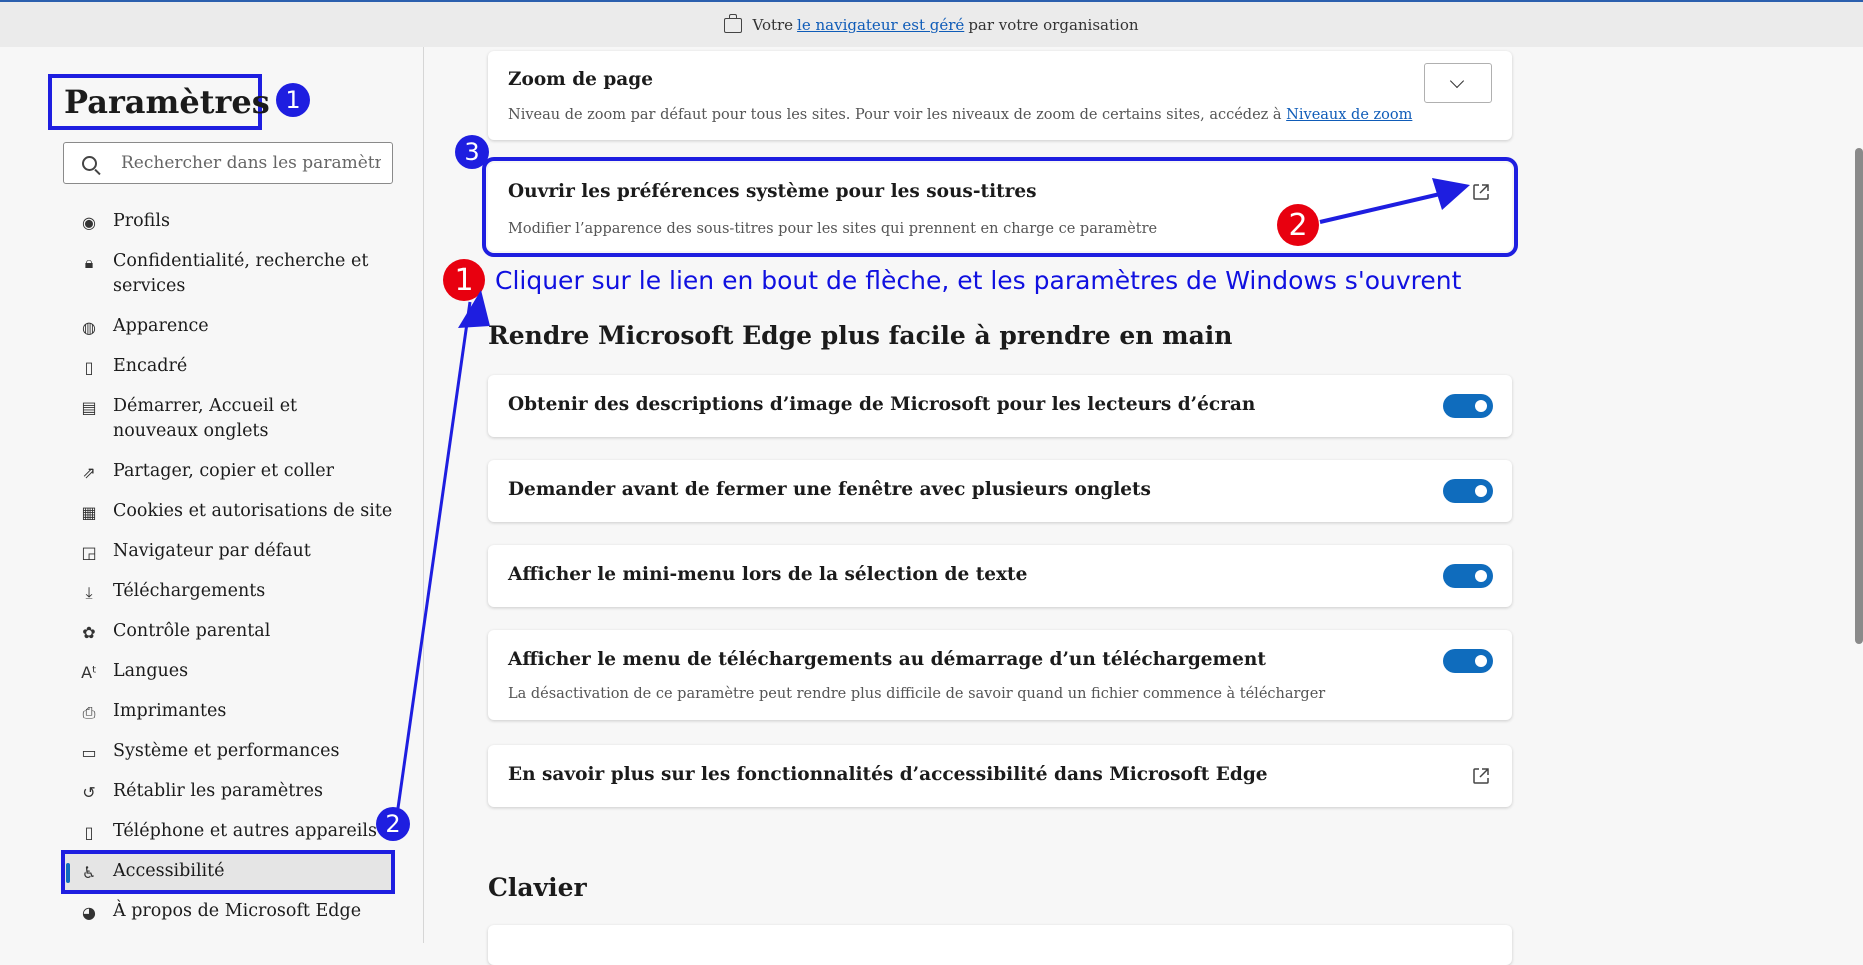 The height and width of the screenshot is (965, 1863). What do you see at coordinates (151, 671) in the screenshot?
I see `sidebar-item-label: Langues` at bounding box center [151, 671].